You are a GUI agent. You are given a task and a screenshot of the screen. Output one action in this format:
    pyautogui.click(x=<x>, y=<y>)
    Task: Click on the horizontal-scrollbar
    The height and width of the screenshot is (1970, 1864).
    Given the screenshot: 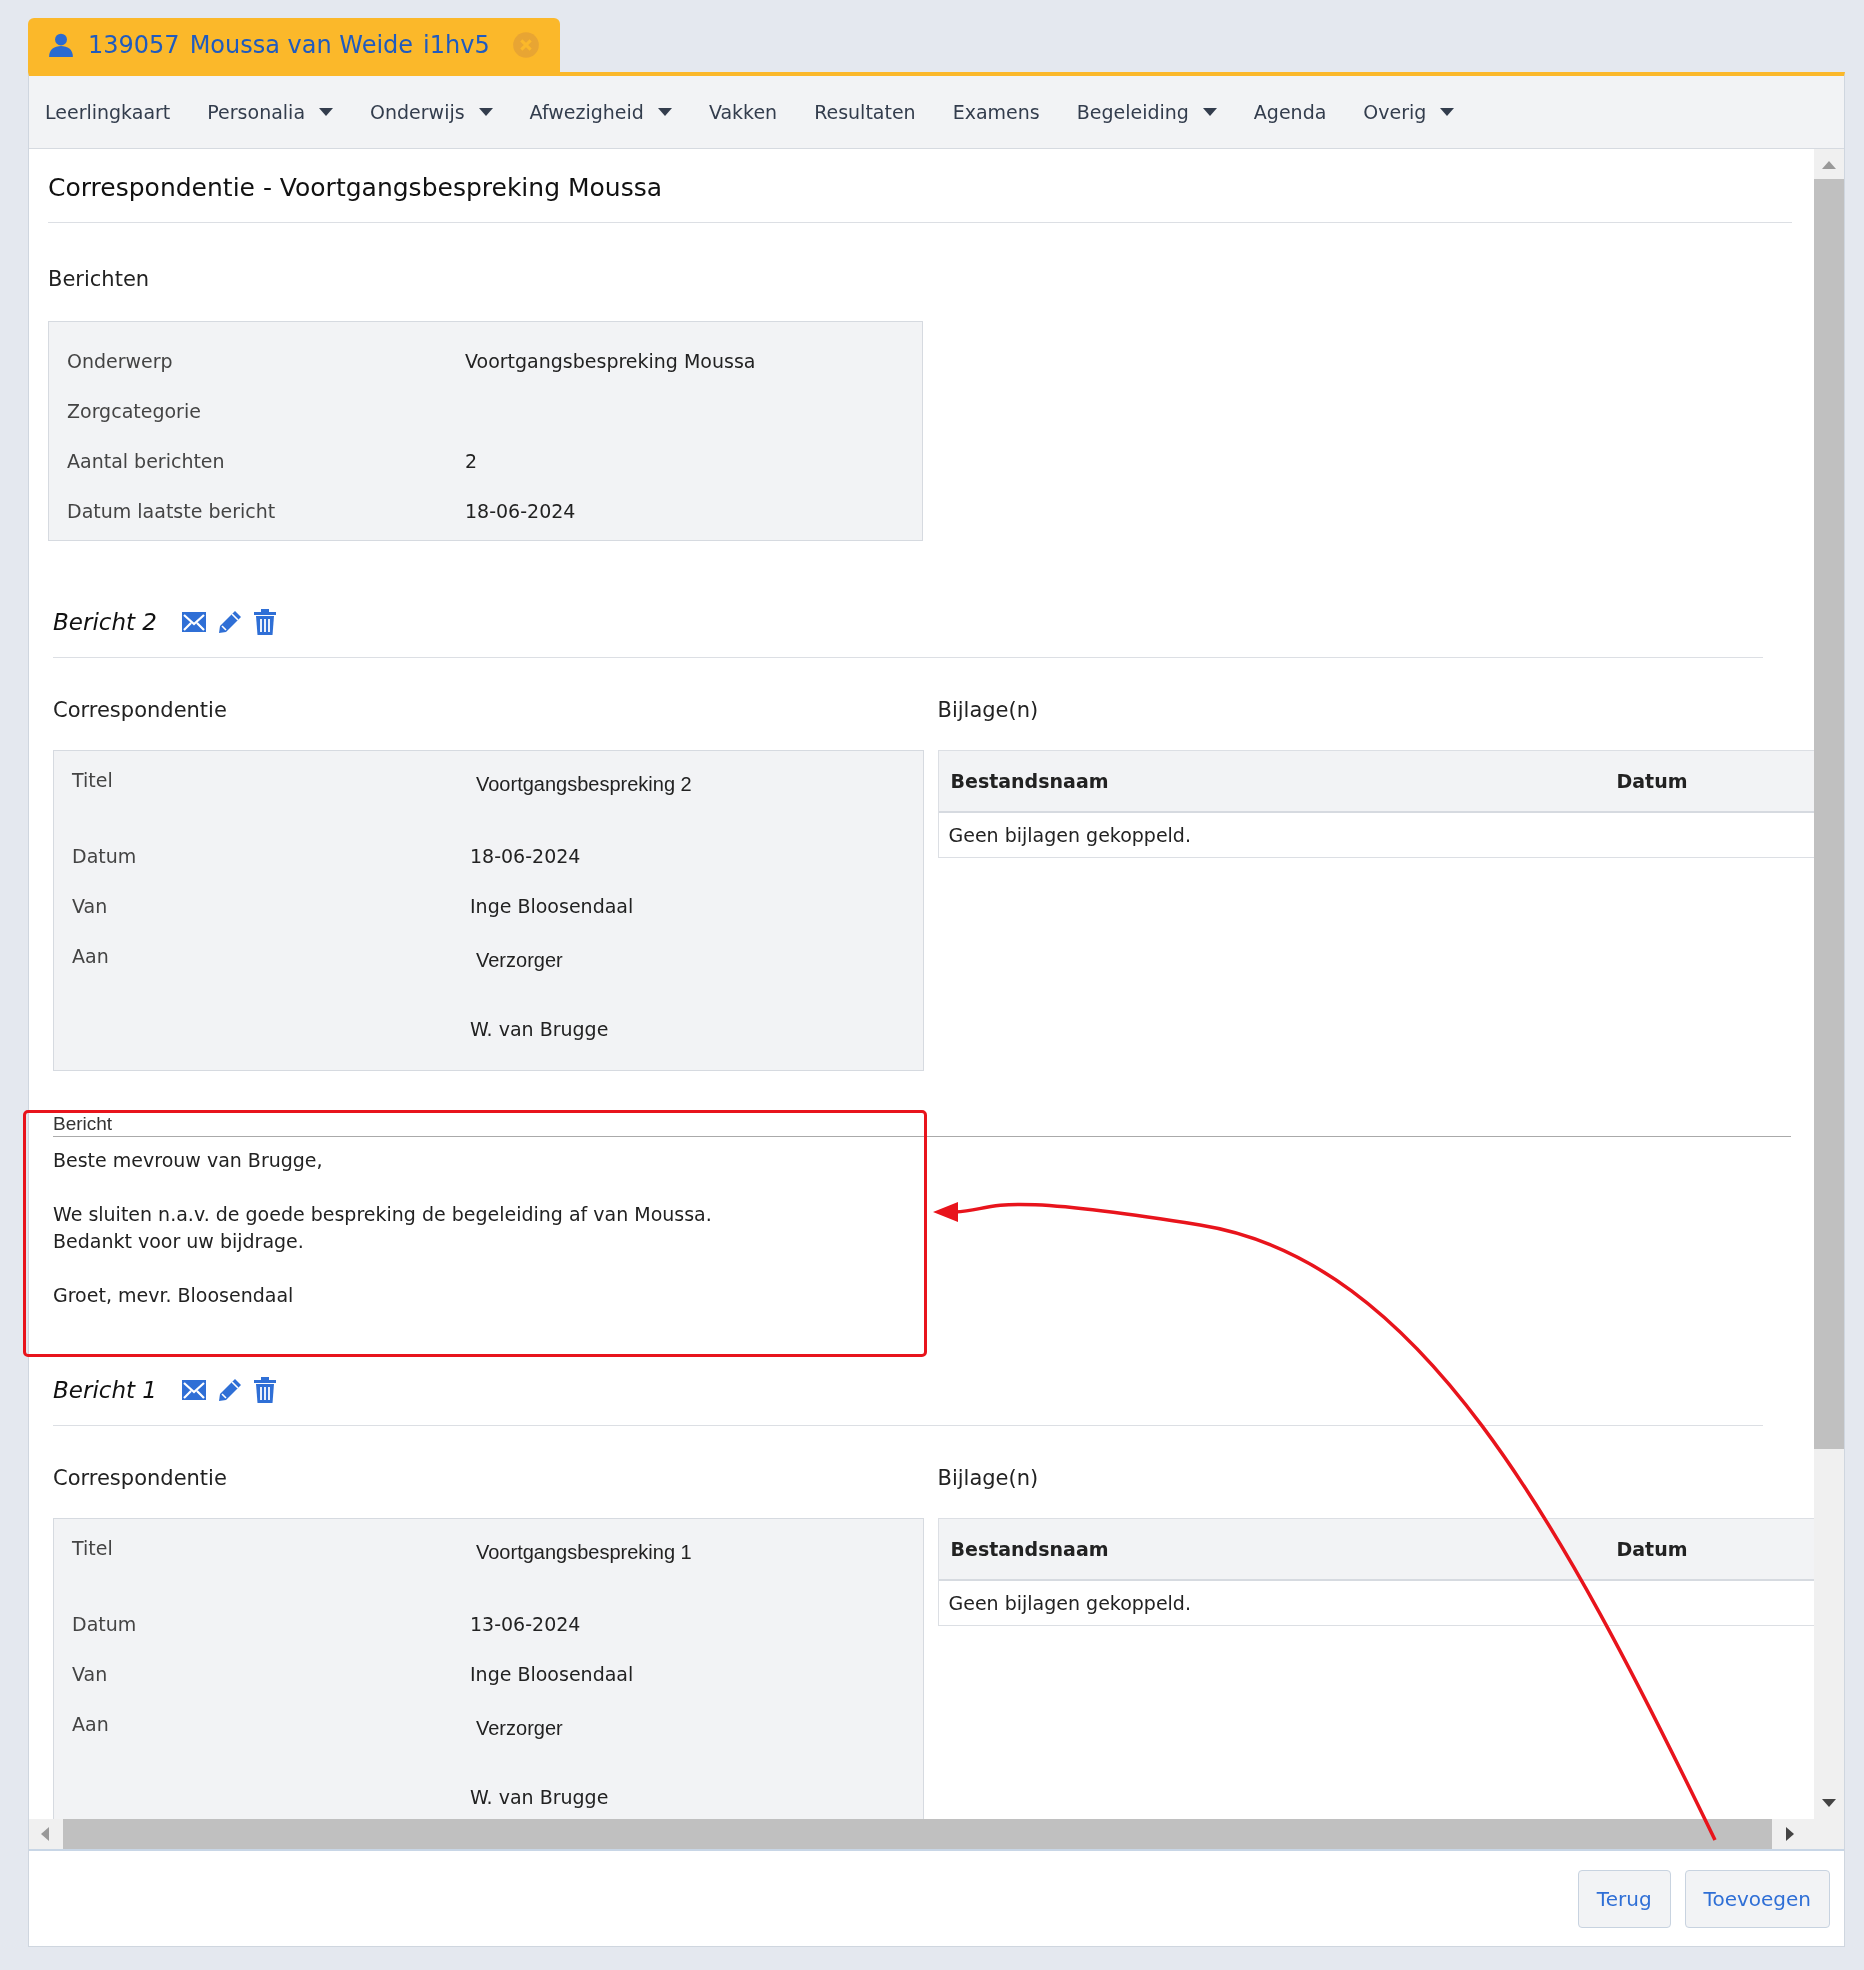 What is the action you would take?
    pyautogui.click(x=936, y=1835)
    